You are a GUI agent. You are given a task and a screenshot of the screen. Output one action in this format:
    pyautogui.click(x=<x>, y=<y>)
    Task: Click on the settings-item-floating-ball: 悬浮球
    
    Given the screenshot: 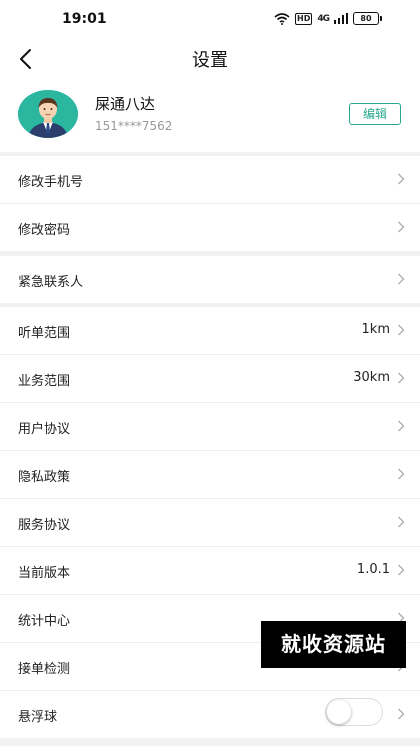 What is the action you would take?
    pyautogui.click(x=210, y=714)
    